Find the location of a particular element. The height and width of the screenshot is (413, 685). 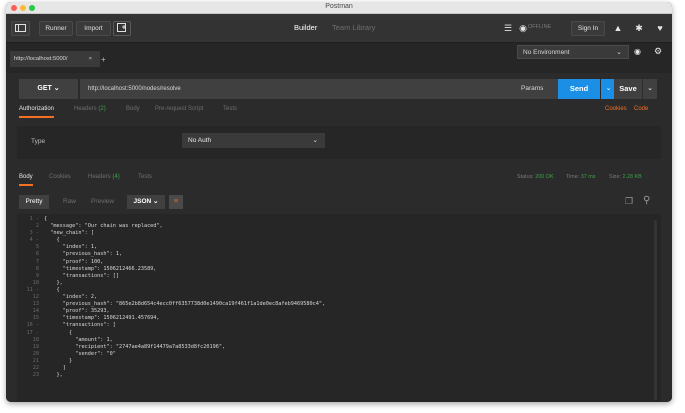

tab-pre-request-script: Pre-request Script is located at coordinates (179, 109).